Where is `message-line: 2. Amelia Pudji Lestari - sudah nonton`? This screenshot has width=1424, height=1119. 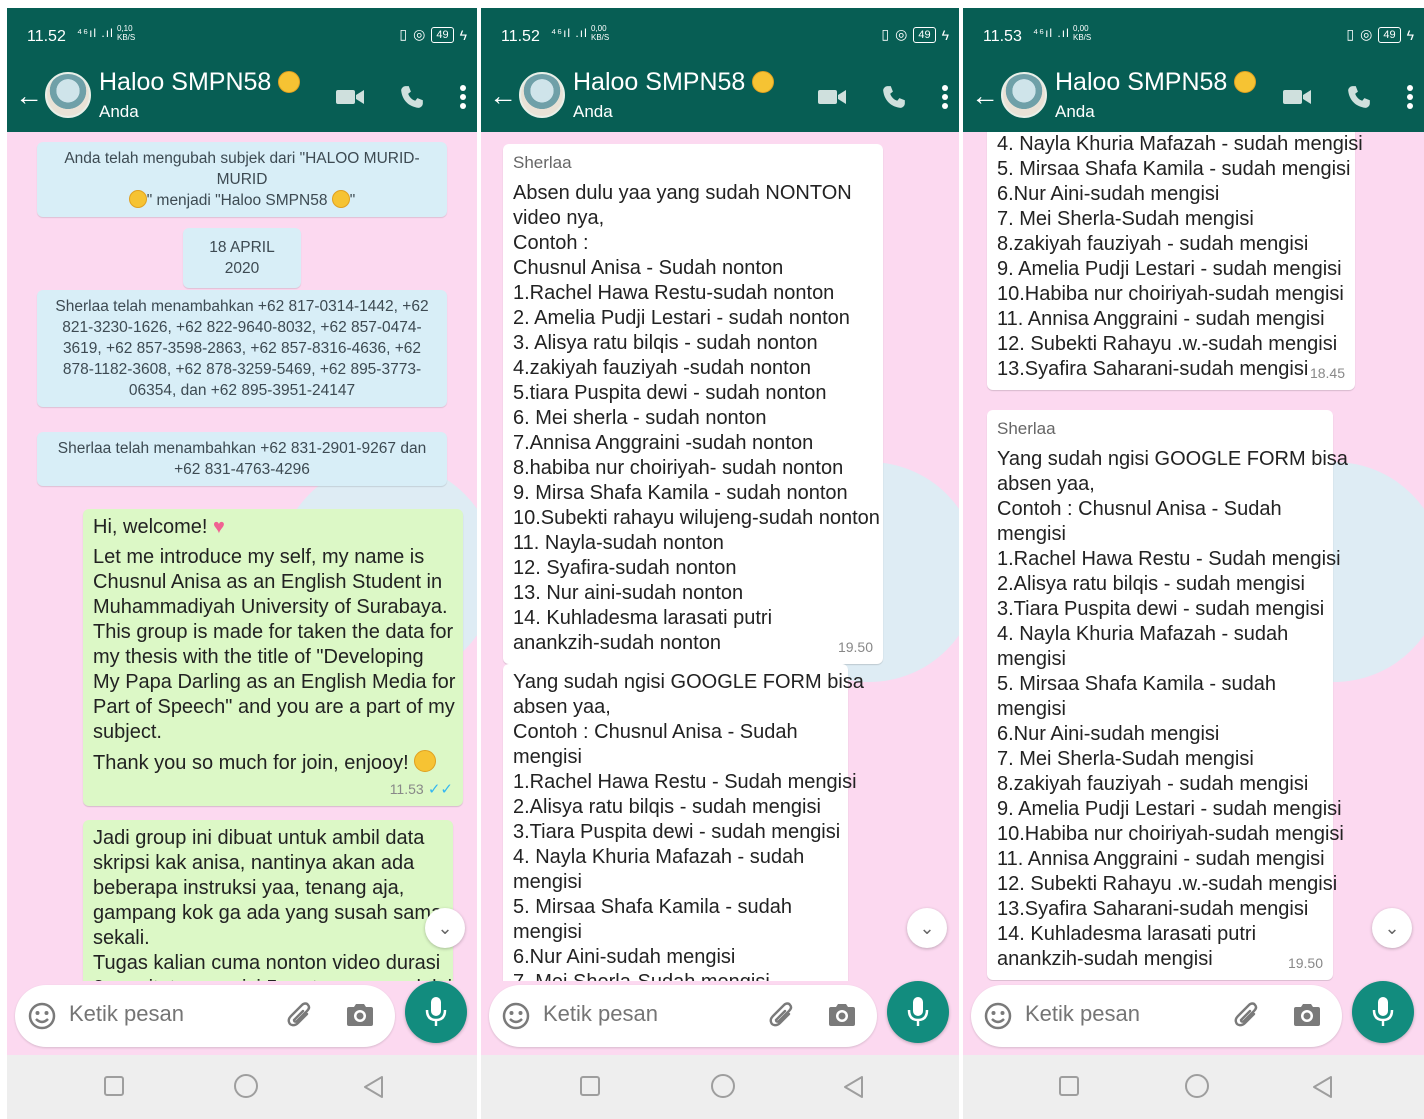 message-line: 2. Amelia Pudji Lestari - sudah nonton is located at coordinates (681, 318).